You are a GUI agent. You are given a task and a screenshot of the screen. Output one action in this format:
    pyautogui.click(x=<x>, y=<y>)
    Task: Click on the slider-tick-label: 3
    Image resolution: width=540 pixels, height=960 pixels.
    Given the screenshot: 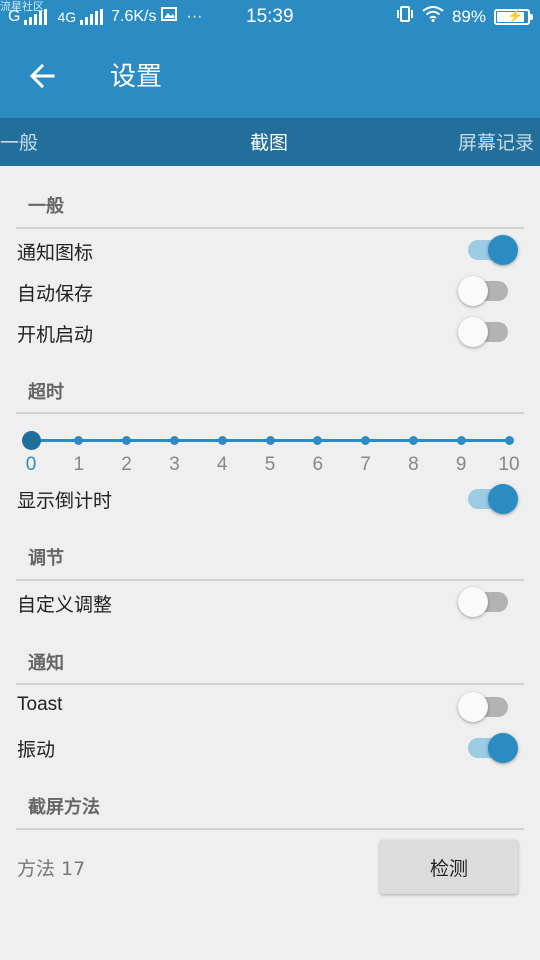 What is the action you would take?
    pyautogui.click(x=174, y=464)
    